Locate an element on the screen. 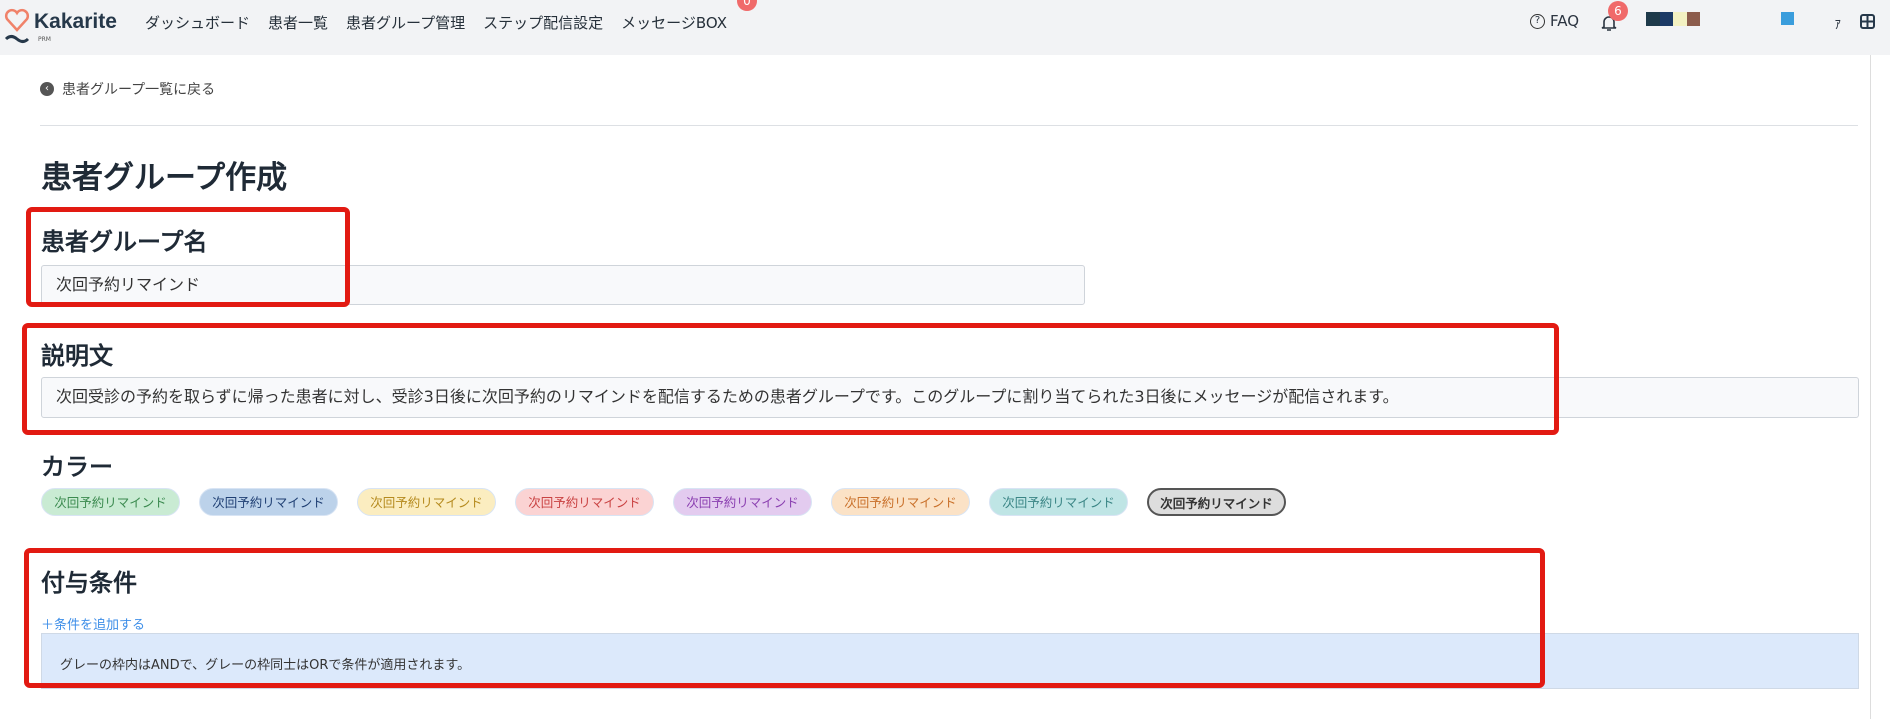 The image size is (1890, 719). main-nav: ダッシュボード 患者一覧 患者グループ管理 ステップ配信設定 メッセージBOX is located at coordinates (436, 22).